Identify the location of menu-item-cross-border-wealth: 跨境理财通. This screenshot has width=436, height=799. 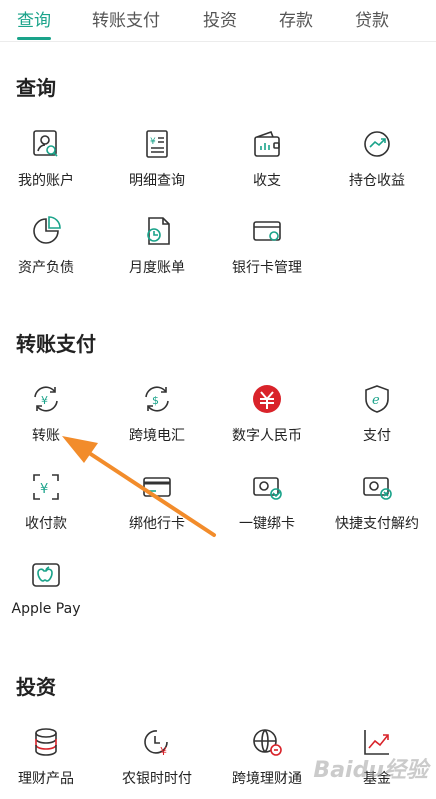
(267, 762).